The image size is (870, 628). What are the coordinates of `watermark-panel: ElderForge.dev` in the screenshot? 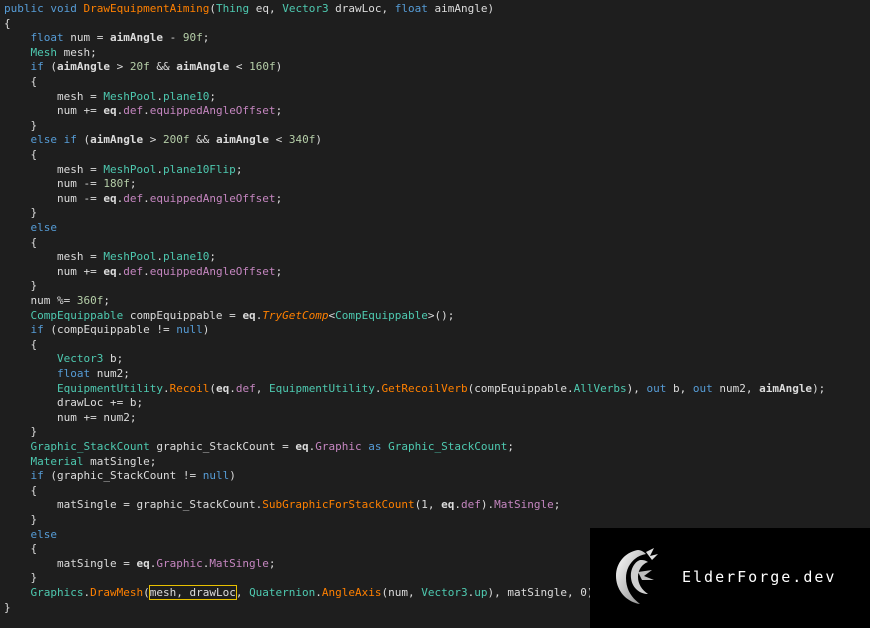 It's located at (730, 578).